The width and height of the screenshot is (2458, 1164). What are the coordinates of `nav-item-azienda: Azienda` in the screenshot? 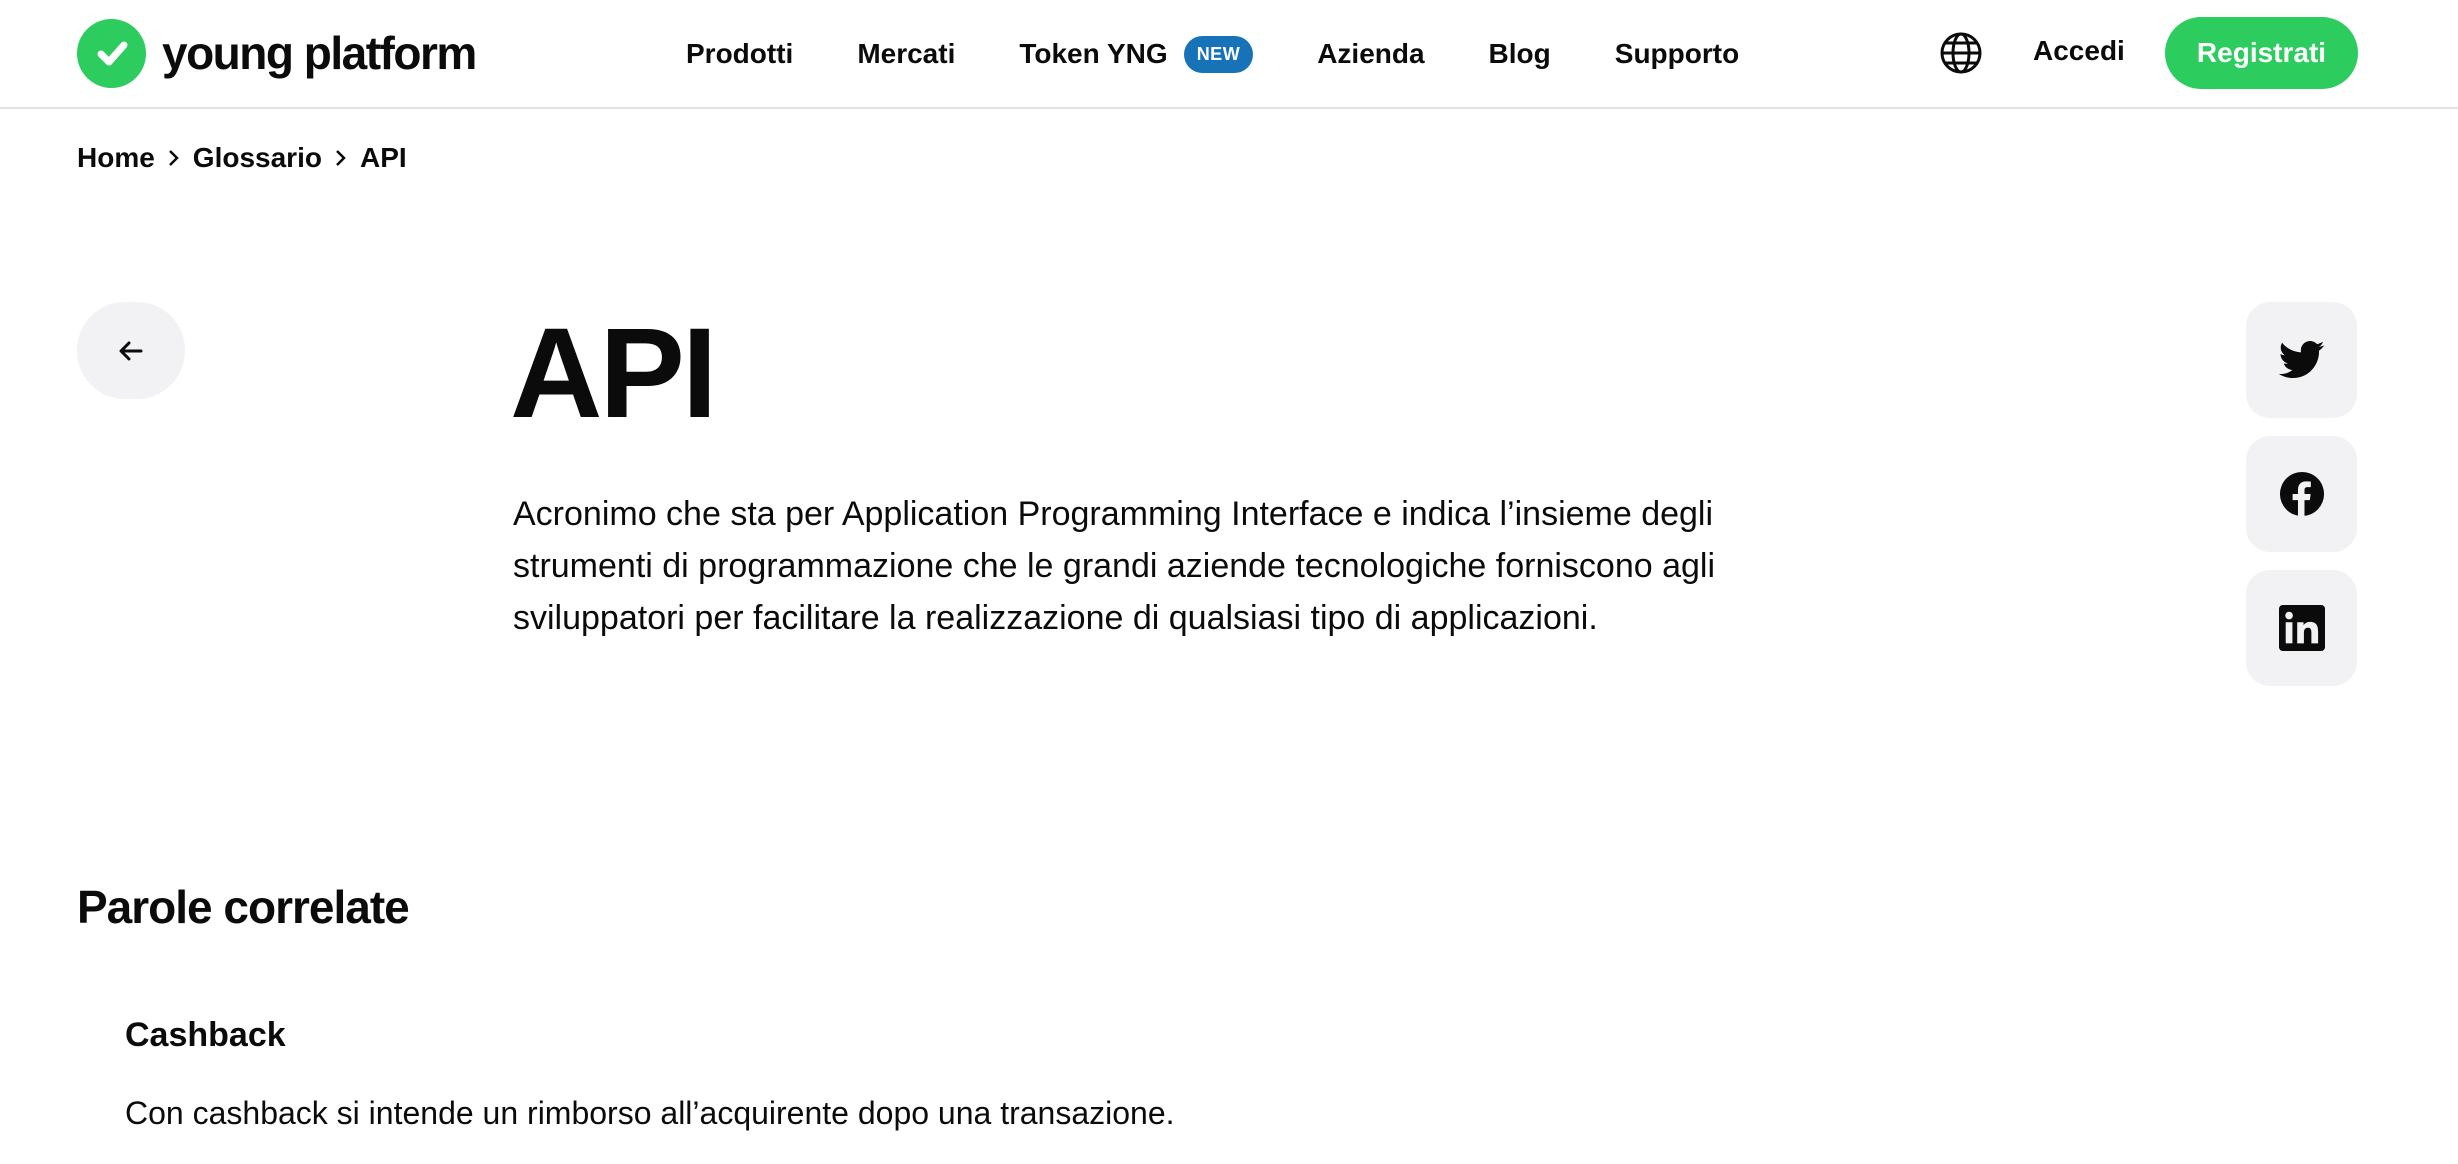 It's located at (1370, 54).